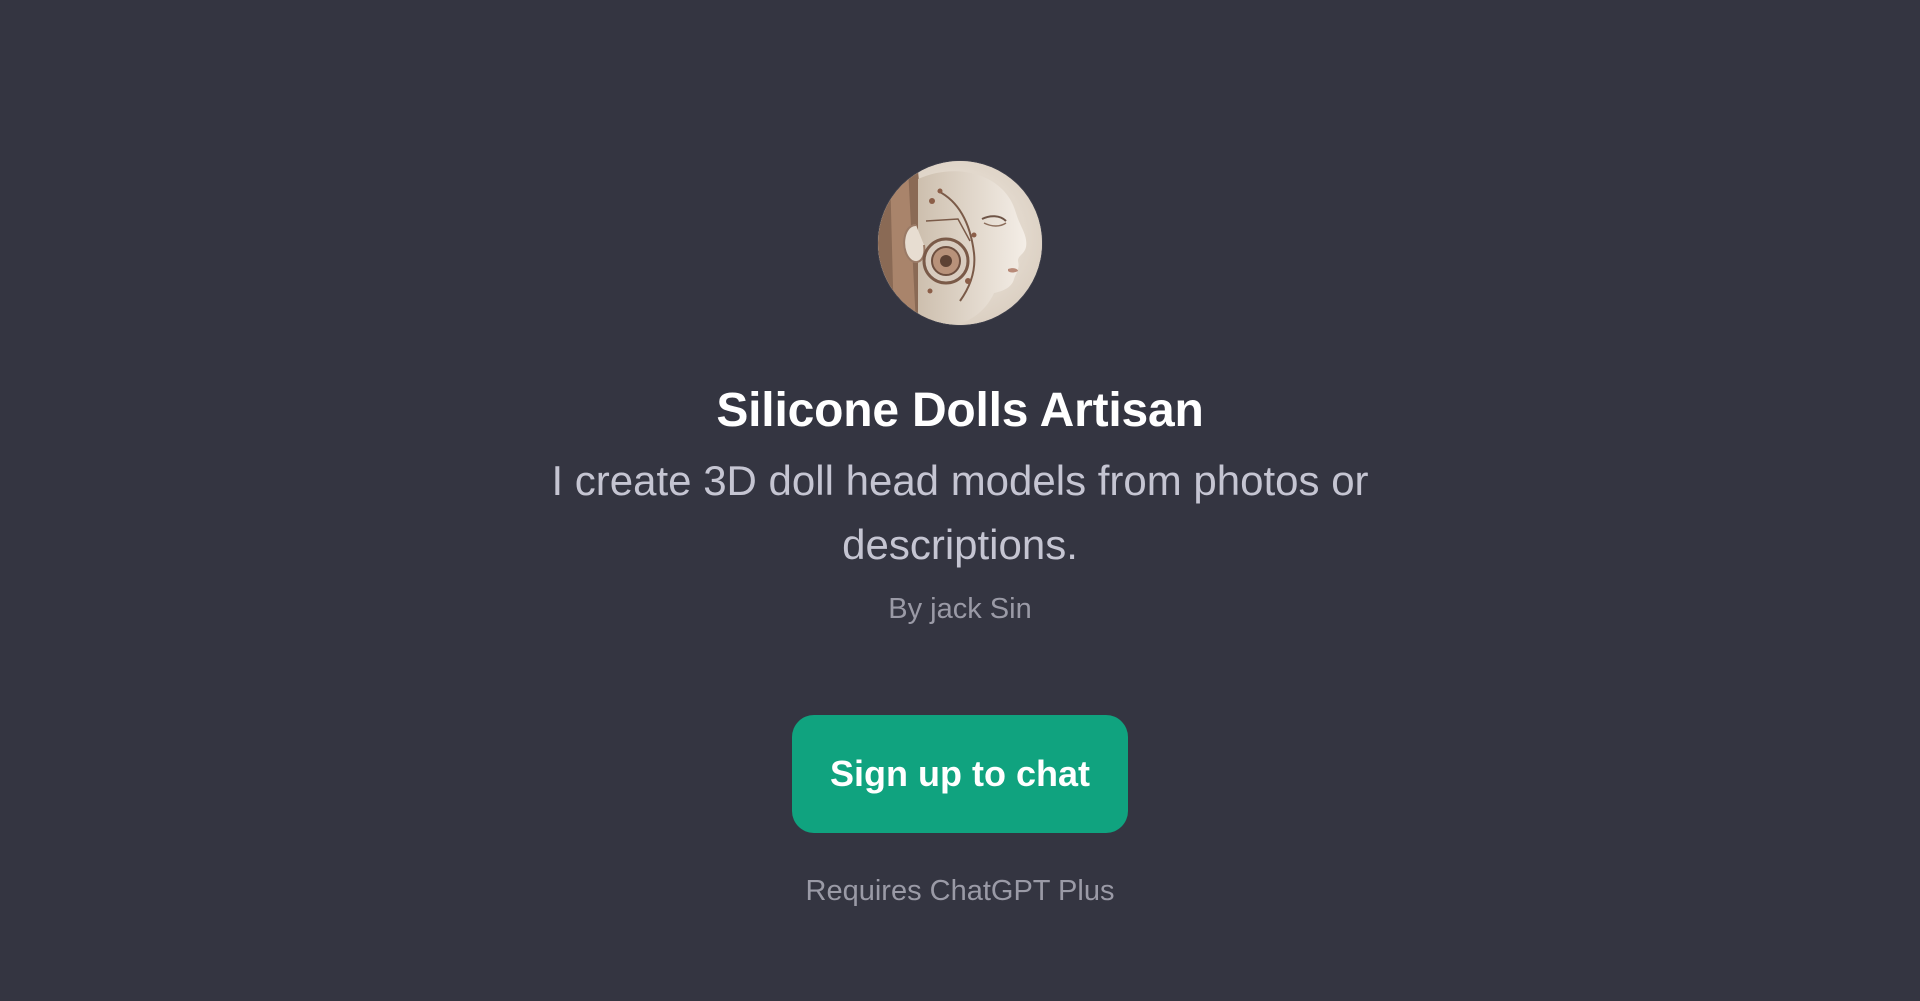 The image size is (1920, 1001). I want to click on gpt-title: Silicone Dolls Artisan, so click(960, 410).